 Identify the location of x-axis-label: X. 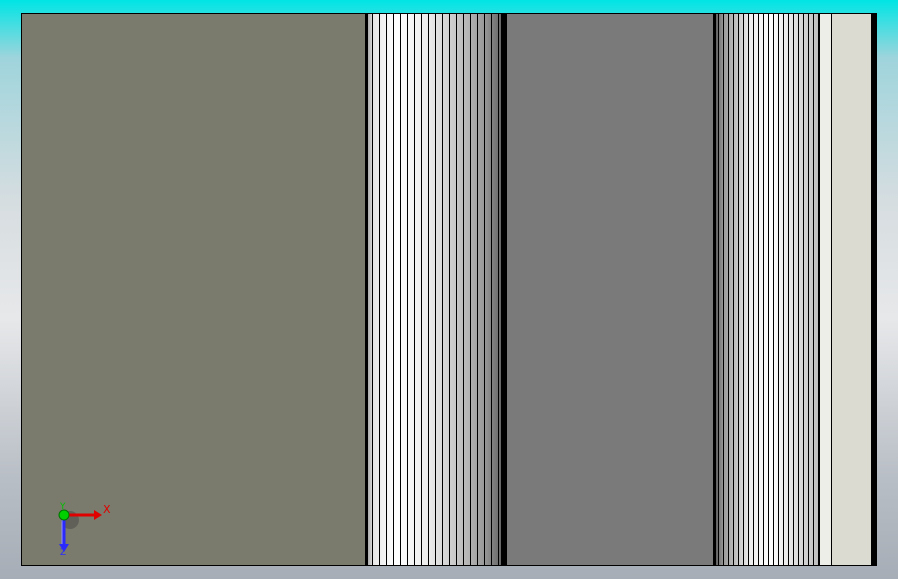
(107, 509).